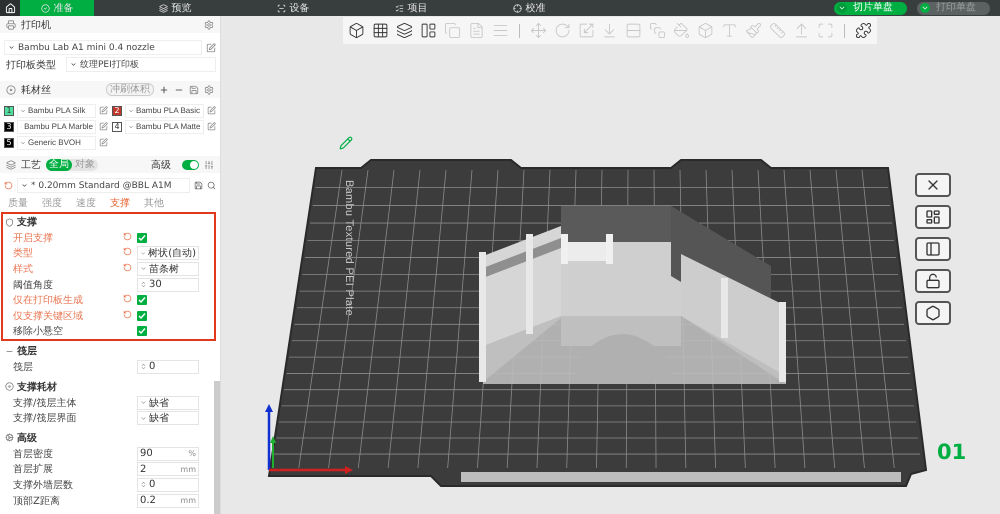  Describe the element at coordinates (168, 253) in the screenshot. I see `dropdown: 树状(自动)` at that location.